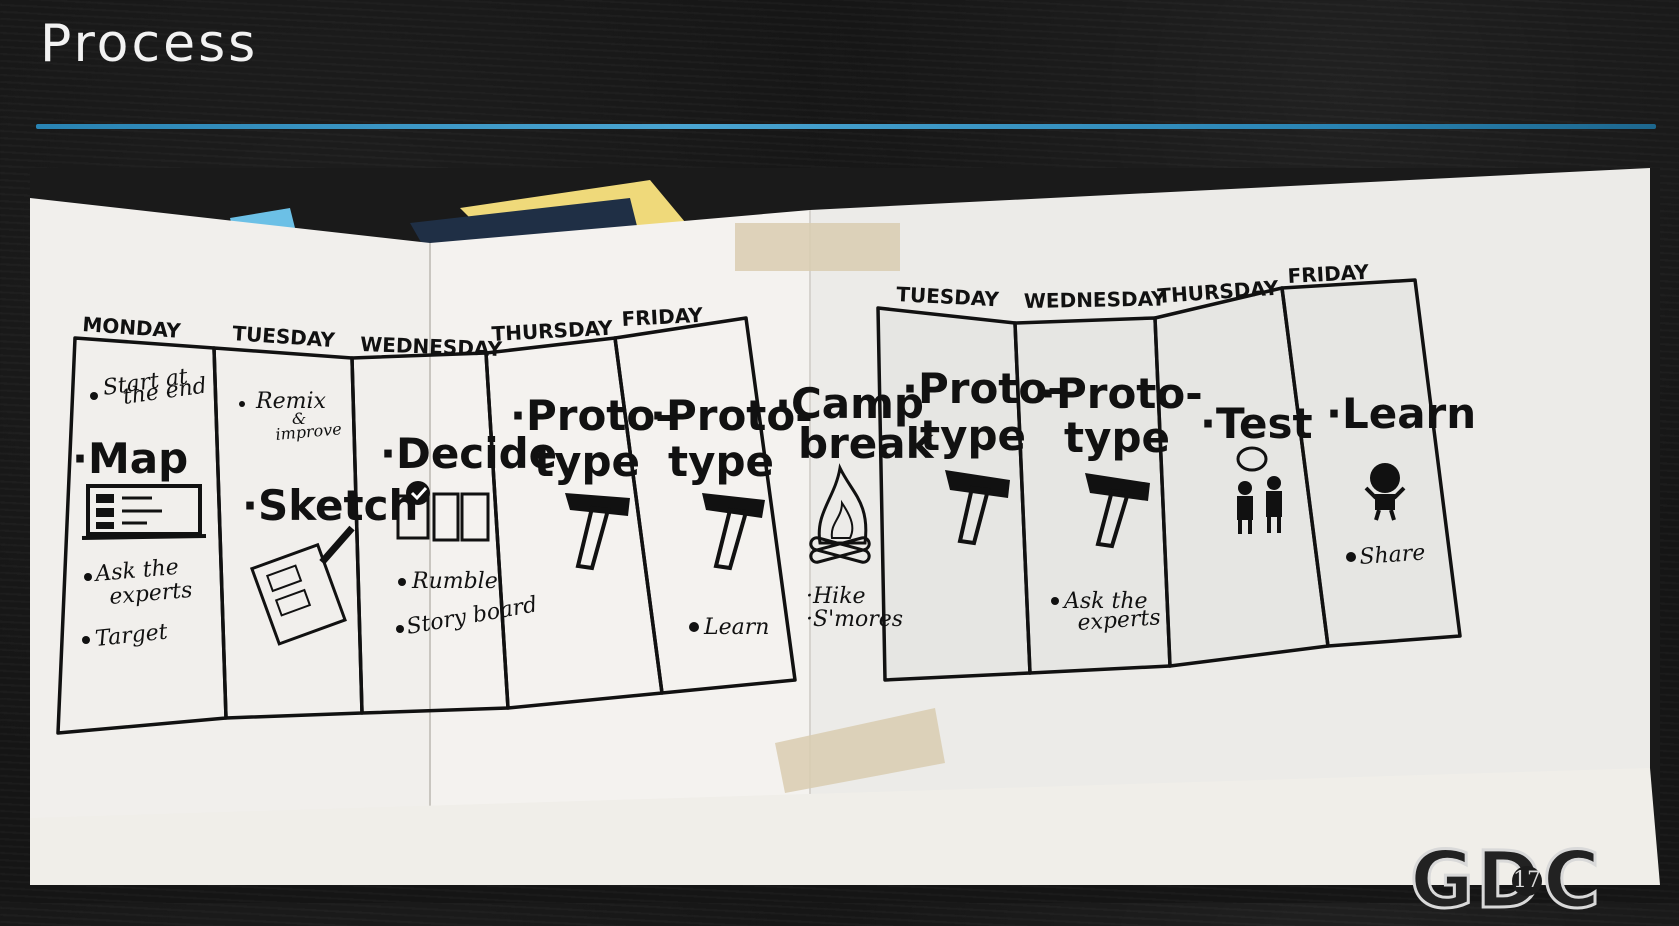 This screenshot has height=926, width=1679. Describe the element at coordinates (866, 443) in the screenshot. I see `title-break: break` at that location.